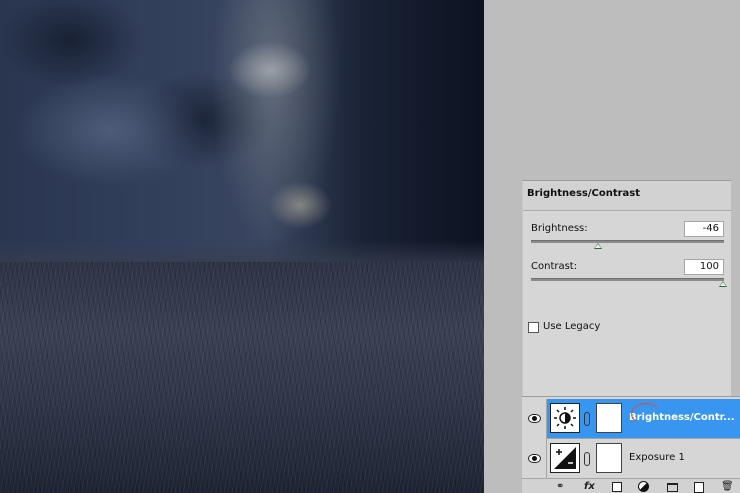 The height and width of the screenshot is (493, 740). What do you see at coordinates (727, 487) in the screenshot?
I see `trash-icon: 🗑` at bounding box center [727, 487].